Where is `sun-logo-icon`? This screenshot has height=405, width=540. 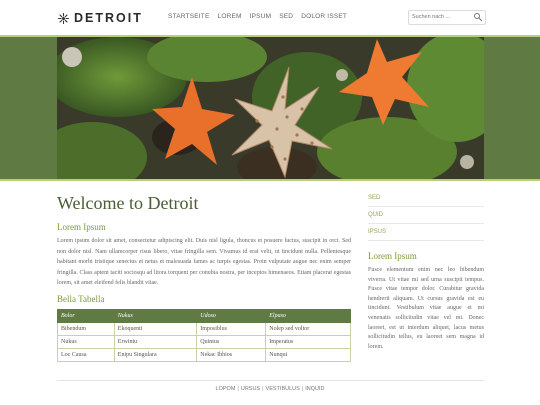
sun-logo-icon is located at coordinates (63, 18).